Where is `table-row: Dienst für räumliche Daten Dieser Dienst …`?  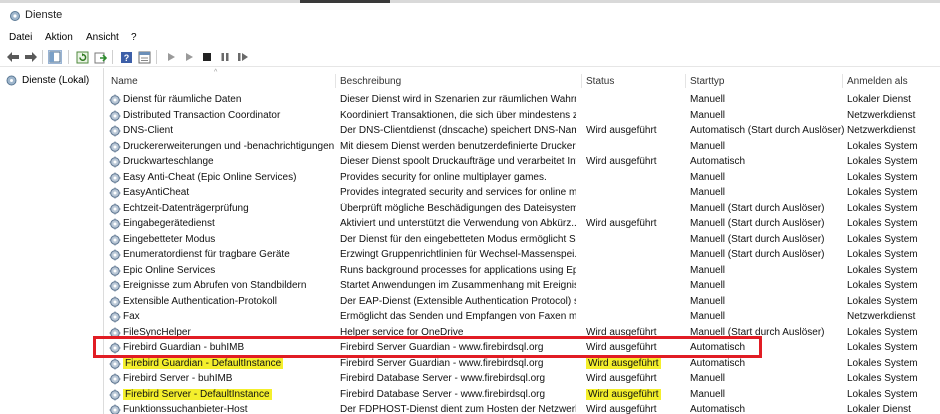 table-row: Dienst für räumliche Daten Dieser Dienst … is located at coordinates (522, 100).